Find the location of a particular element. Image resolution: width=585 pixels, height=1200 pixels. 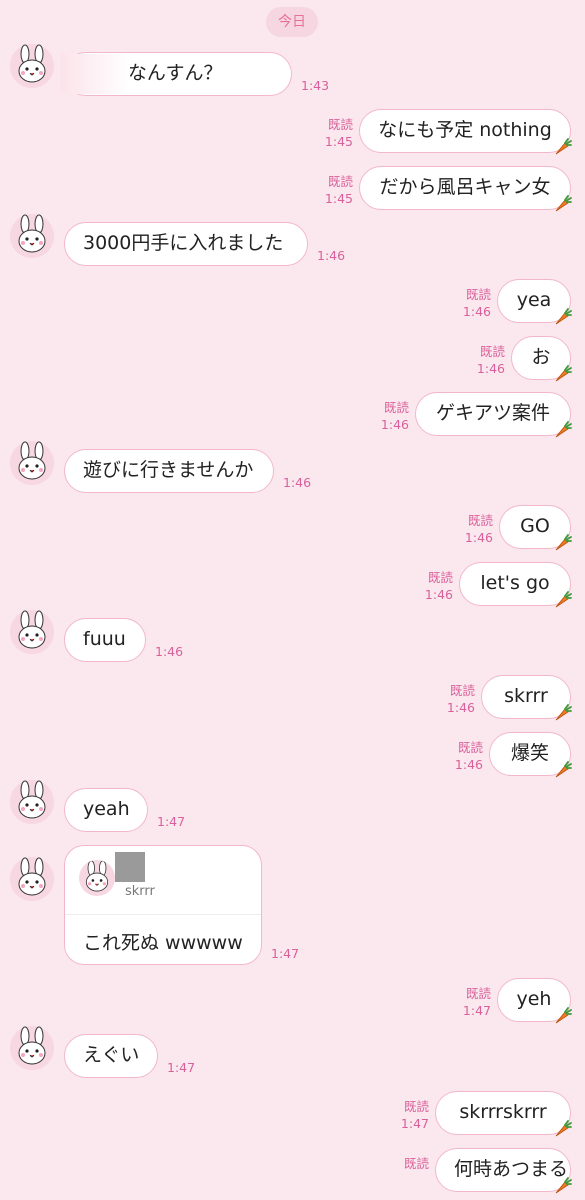

message-text: ゲキアツ案件 is located at coordinates (492, 413).